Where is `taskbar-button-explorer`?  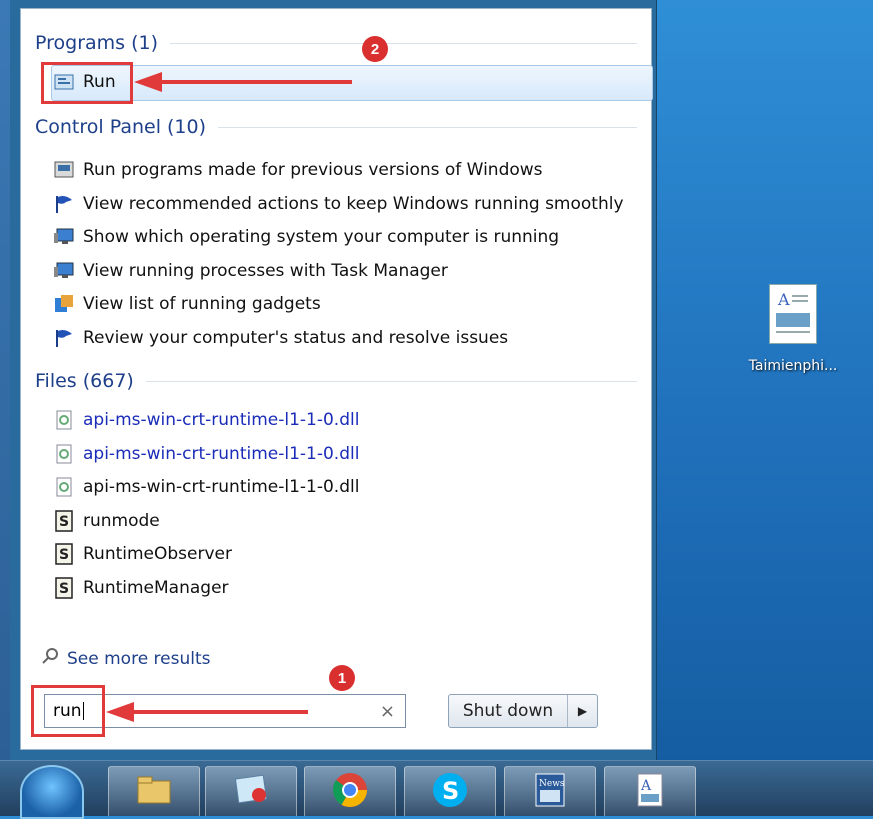
taskbar-button-explorer is located at coordinates (154, 791).